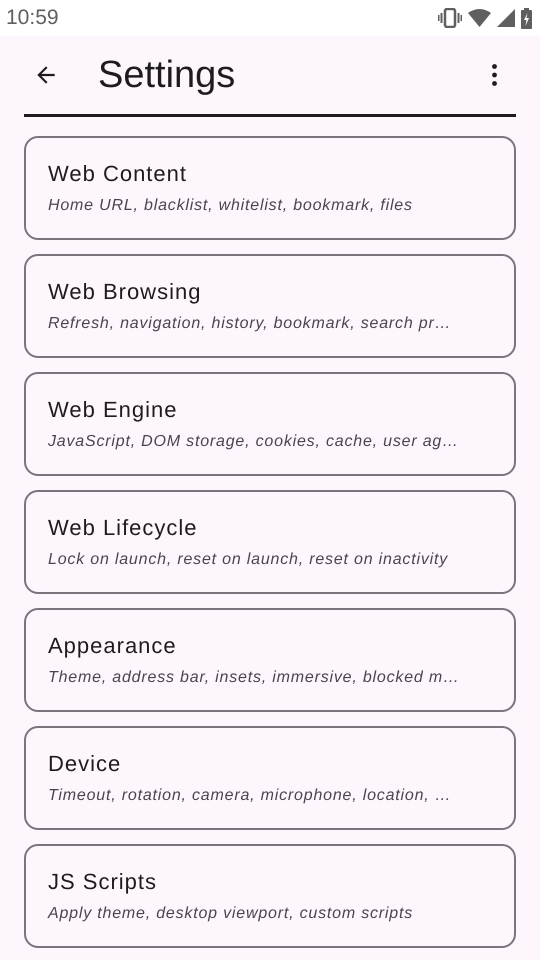  Describe the element at coordinates (494, 75) in the screenshot. I see `more-options-icon` at that location.